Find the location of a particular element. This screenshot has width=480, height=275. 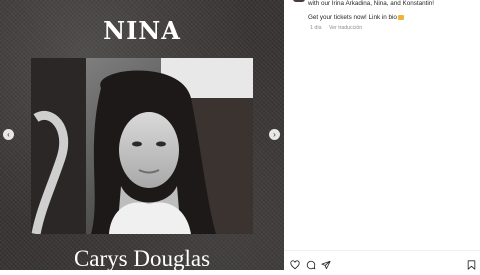

prev-image-button: ‹ is located at coordinates (8, 134).